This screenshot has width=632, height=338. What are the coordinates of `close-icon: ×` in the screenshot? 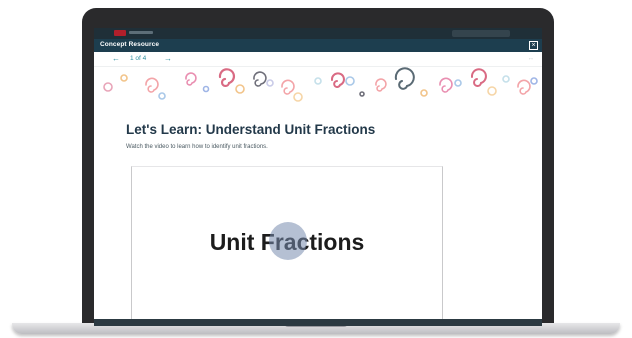 It's located at (533, 45).